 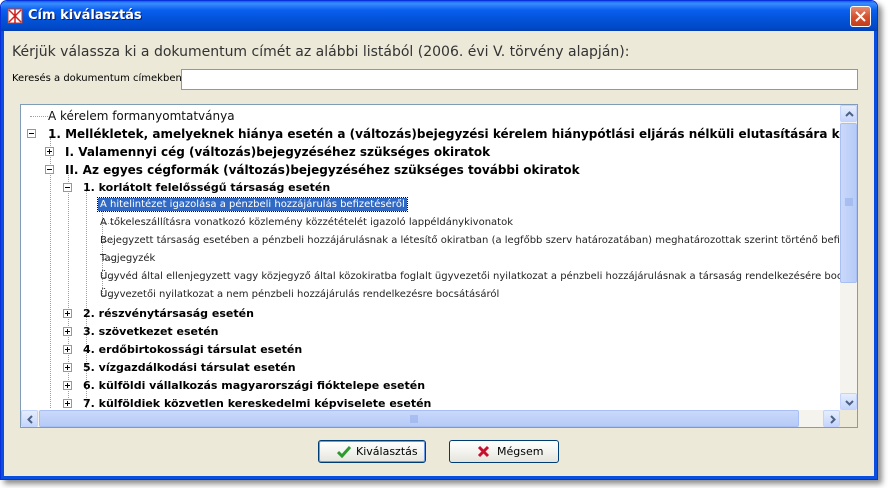 What do you see at coordinates (875, 255) in the screenshot?
I see `window-frame-right` at bounding box center [875, 255].